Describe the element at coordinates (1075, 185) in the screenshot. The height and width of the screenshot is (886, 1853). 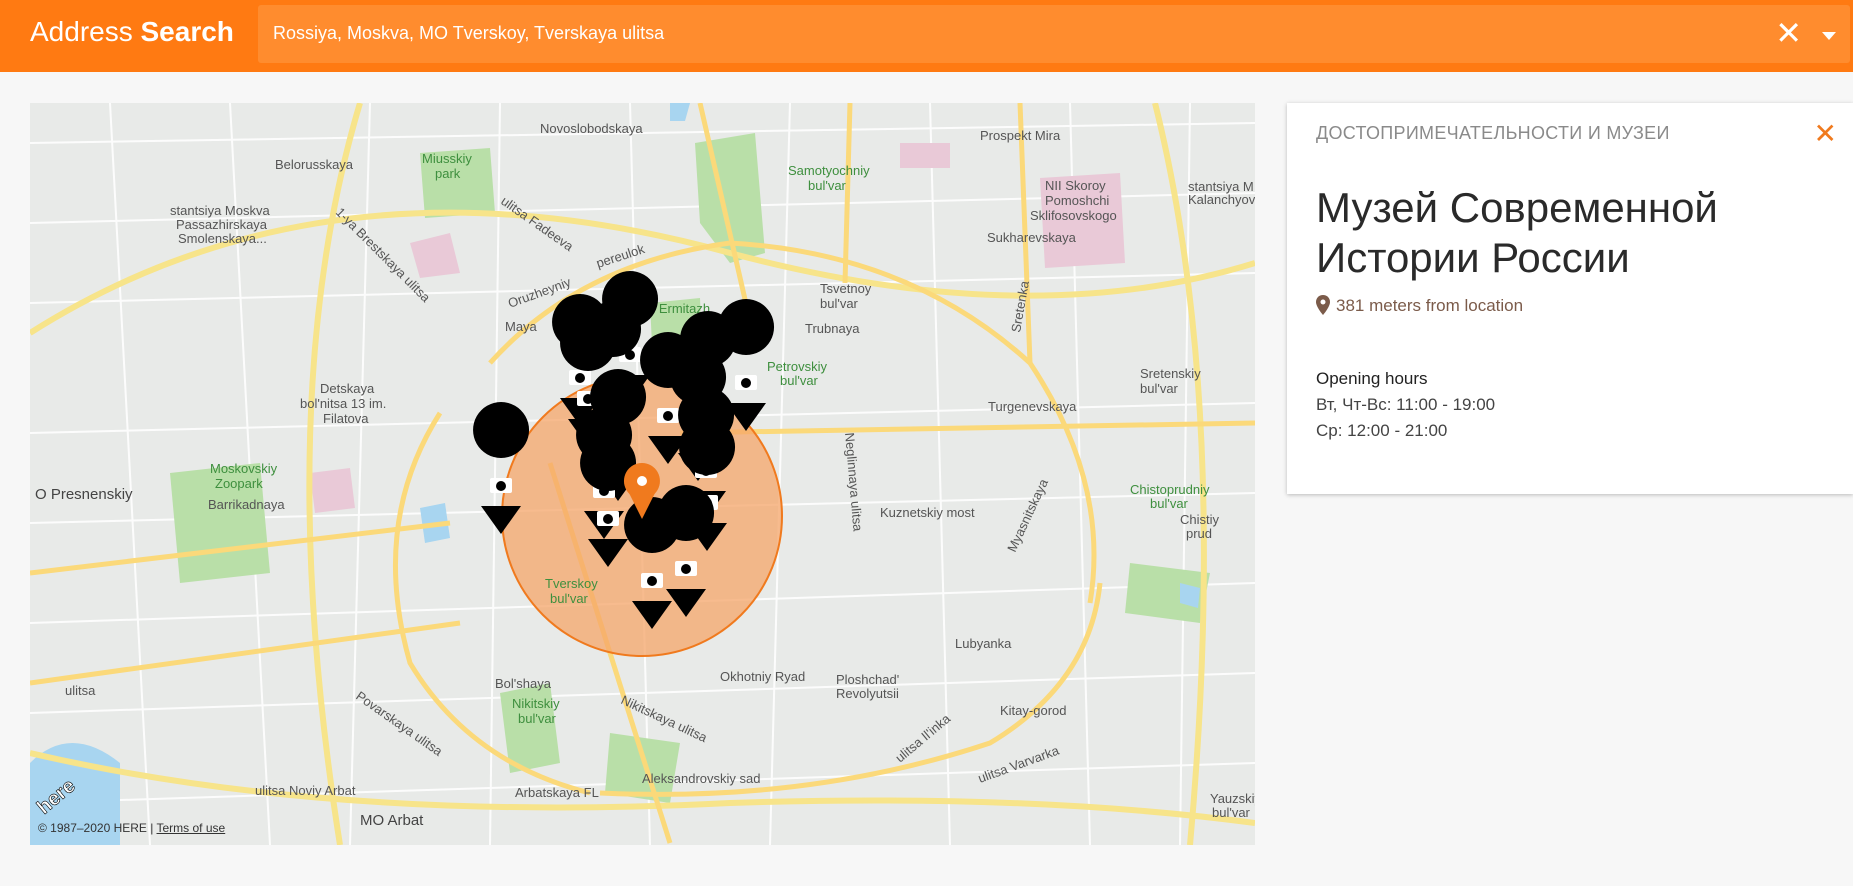
I see `svg-text: NII Skoroy` at that location.